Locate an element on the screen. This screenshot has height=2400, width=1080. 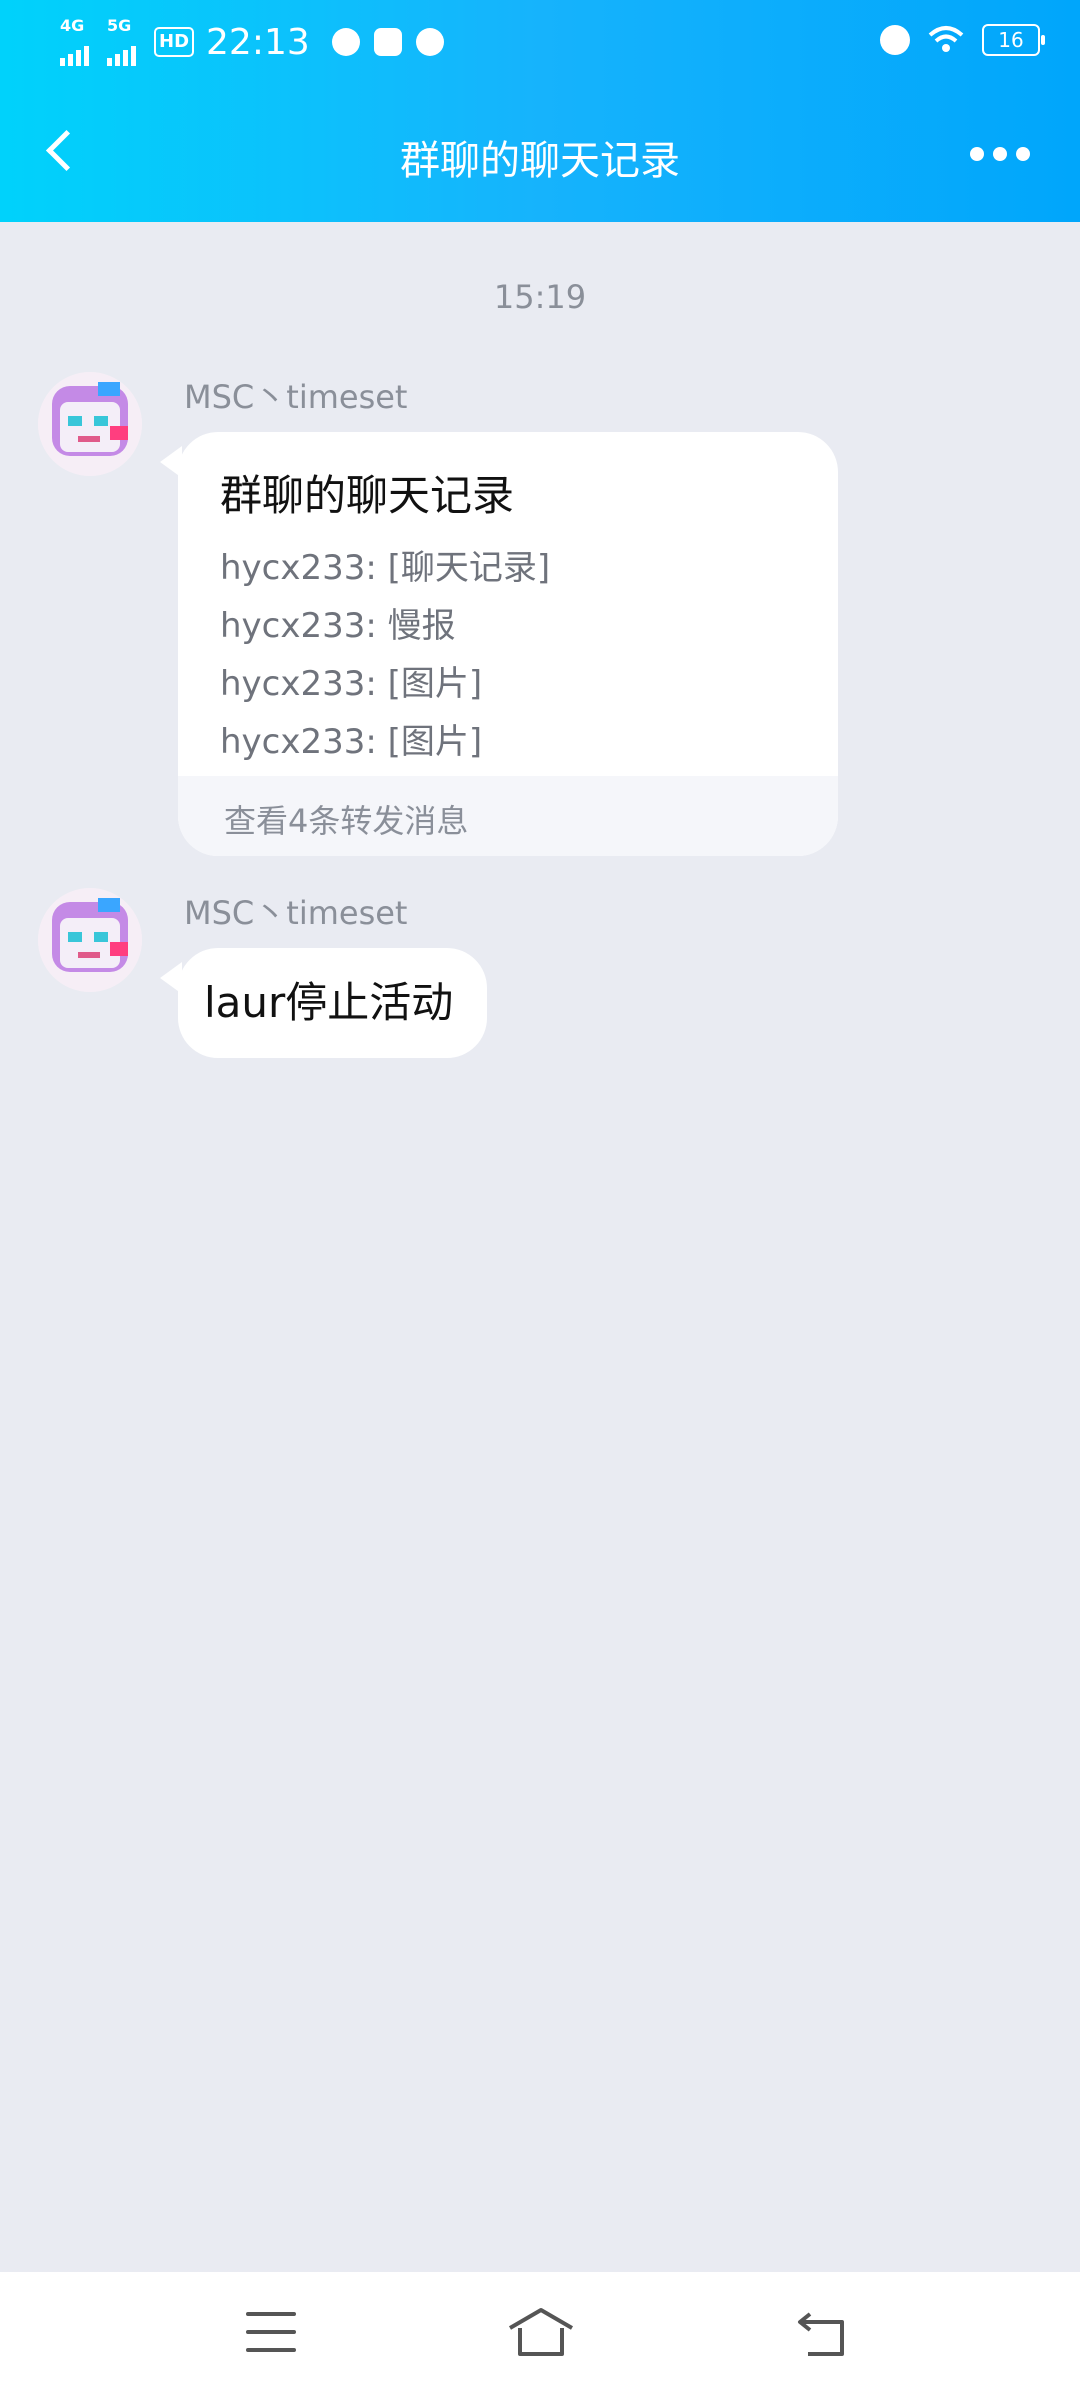
card-footer: 查看4条转发消息 is located at coordinates (508, 816).